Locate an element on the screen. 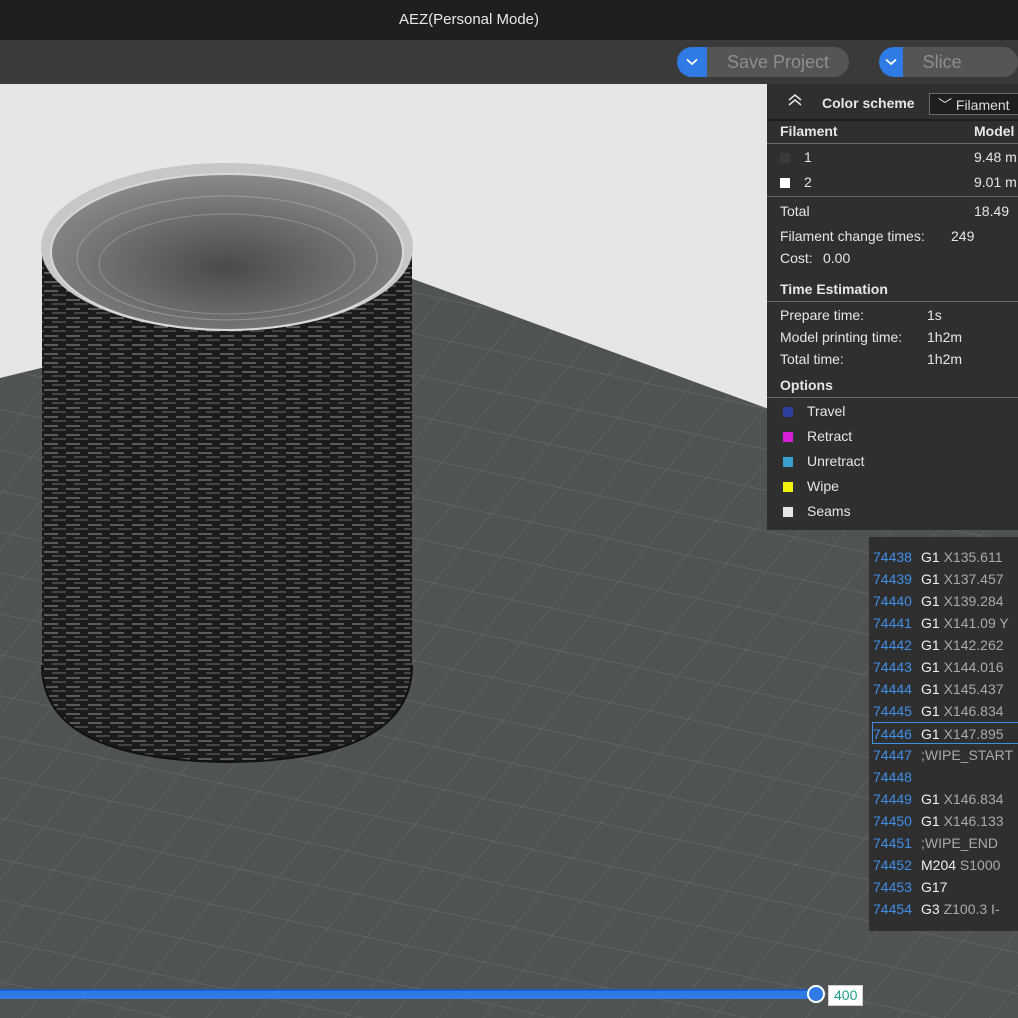  save-project-button: Save Project is located at coordinates (778, 62).